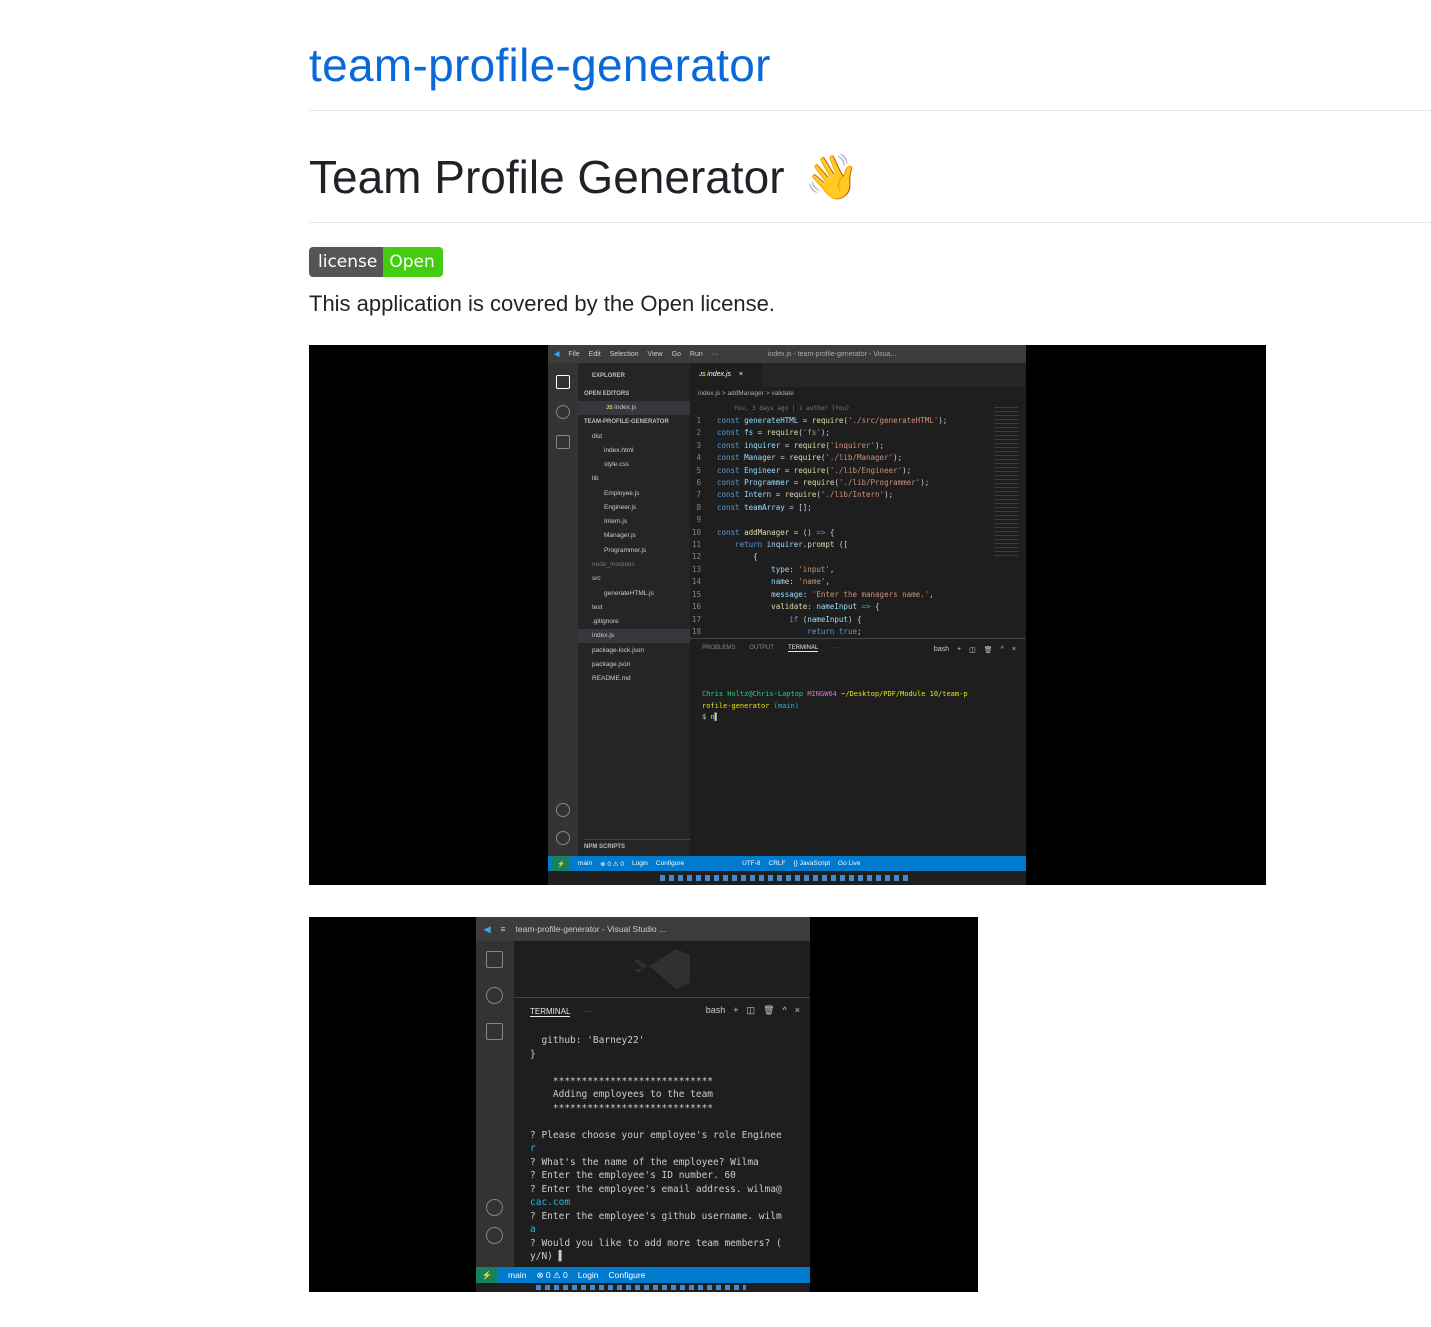  I want to click on tree-item: package.json, so click(611, 664).